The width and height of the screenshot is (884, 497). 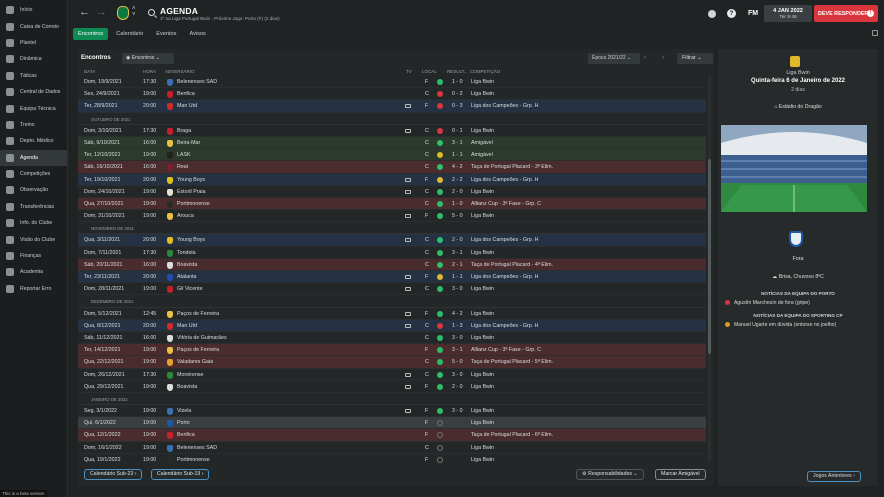 What do you see at coordinates (195, 362) in the screenshot?
I see `fixture-opponent: Valadares Gaia` at bounding box center [195, 362].